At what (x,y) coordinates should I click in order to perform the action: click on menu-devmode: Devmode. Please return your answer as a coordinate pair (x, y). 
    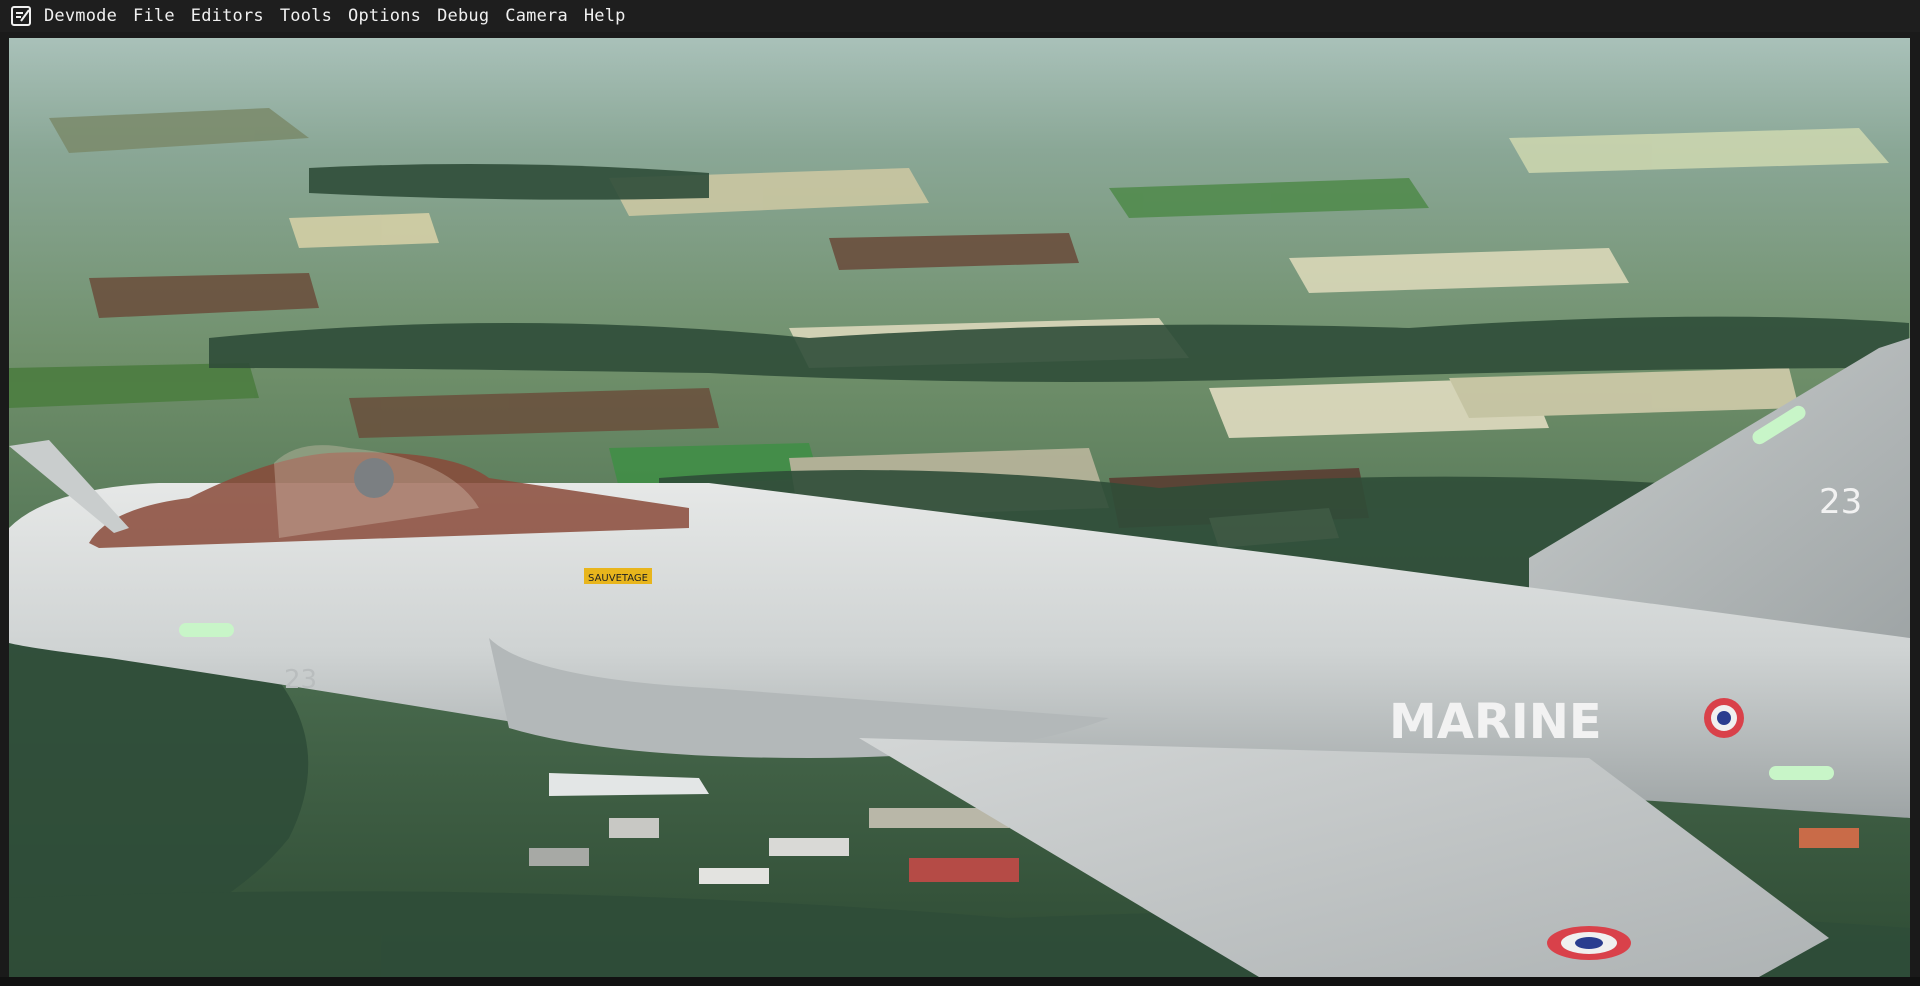
    Looking at the image, I should click on (80, 16).